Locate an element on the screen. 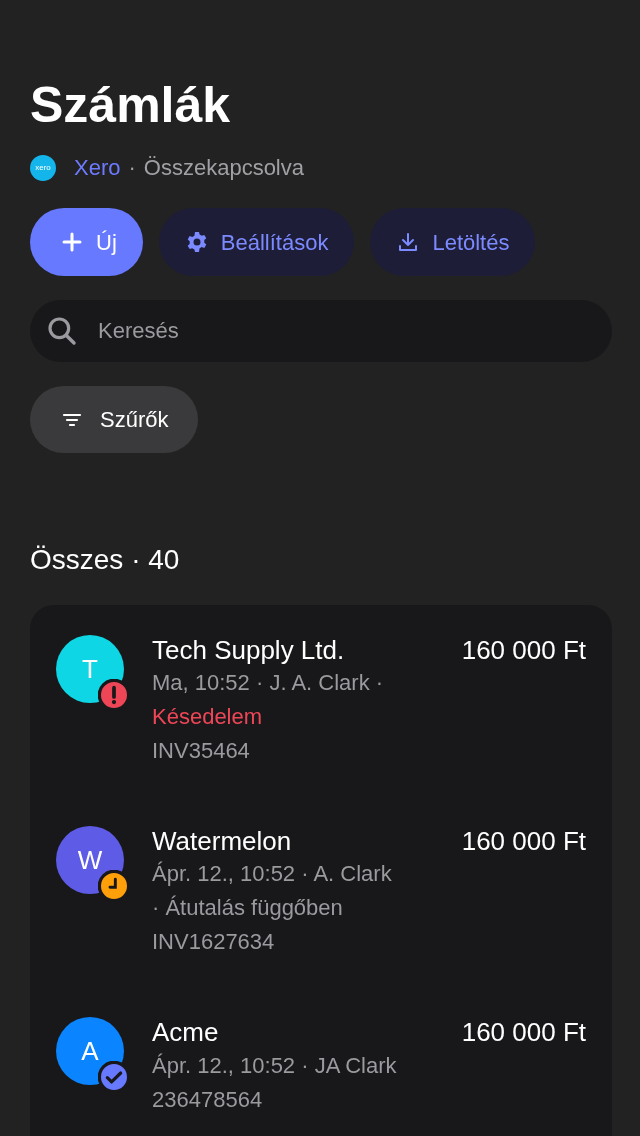  invoice-name: Acme is located at coordinates (186, 1033).